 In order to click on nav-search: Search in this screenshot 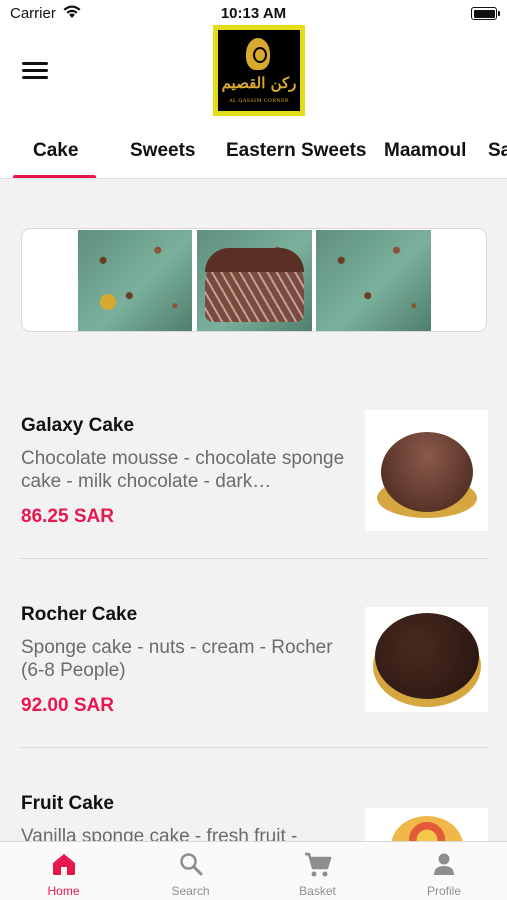, I will do `click(190, 871)`.